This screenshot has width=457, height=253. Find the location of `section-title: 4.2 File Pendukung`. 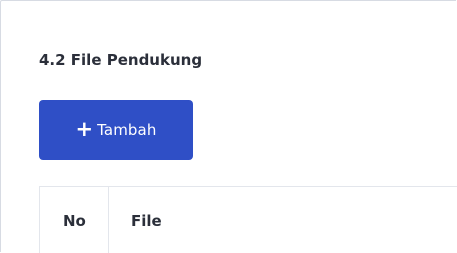

section-title: 4.2 File Pendukung is located at coordinates (121, 60).